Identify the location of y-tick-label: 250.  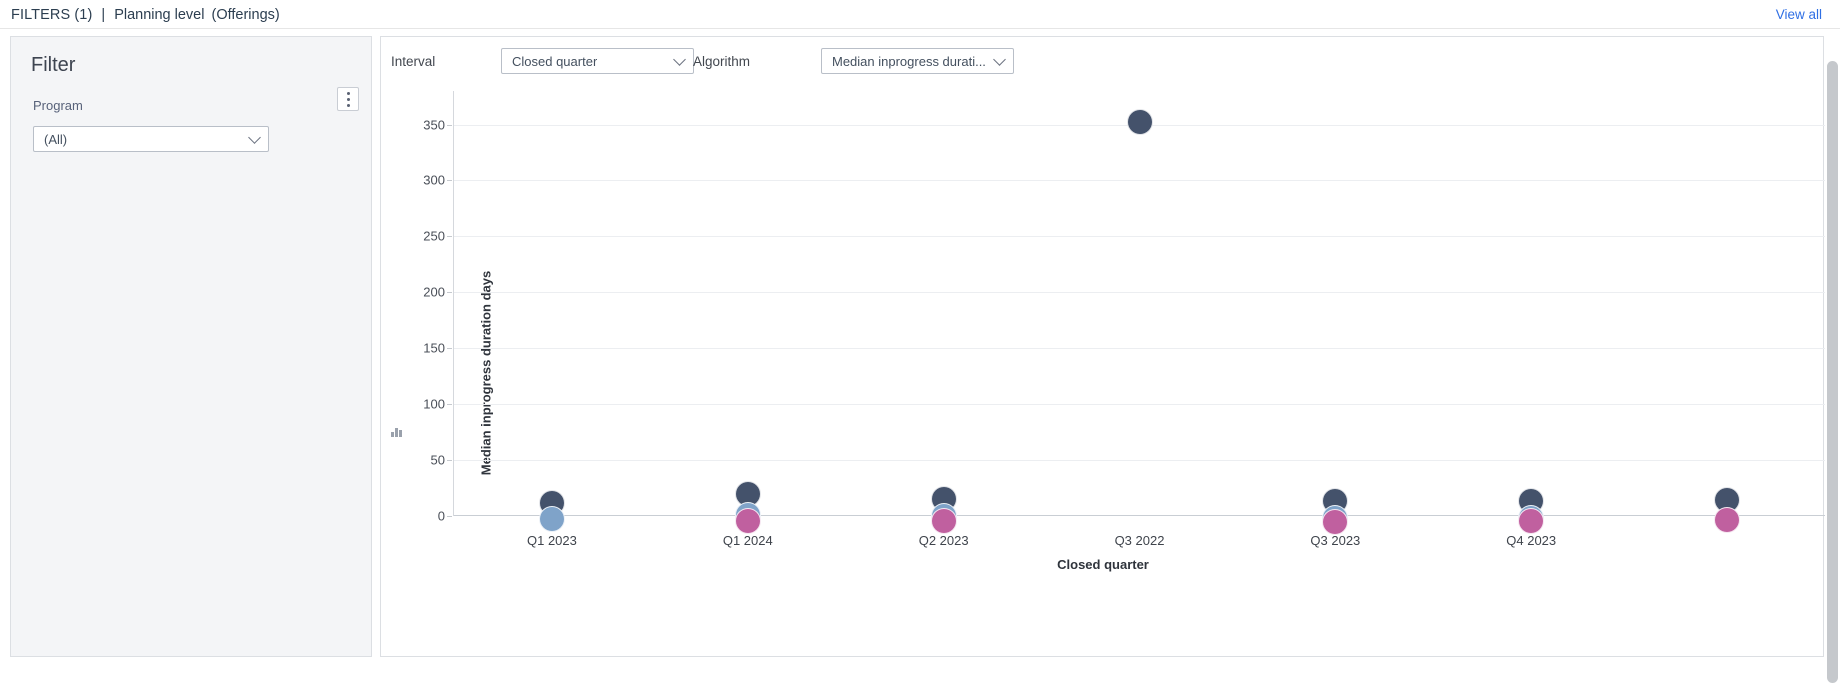
(434, 236).